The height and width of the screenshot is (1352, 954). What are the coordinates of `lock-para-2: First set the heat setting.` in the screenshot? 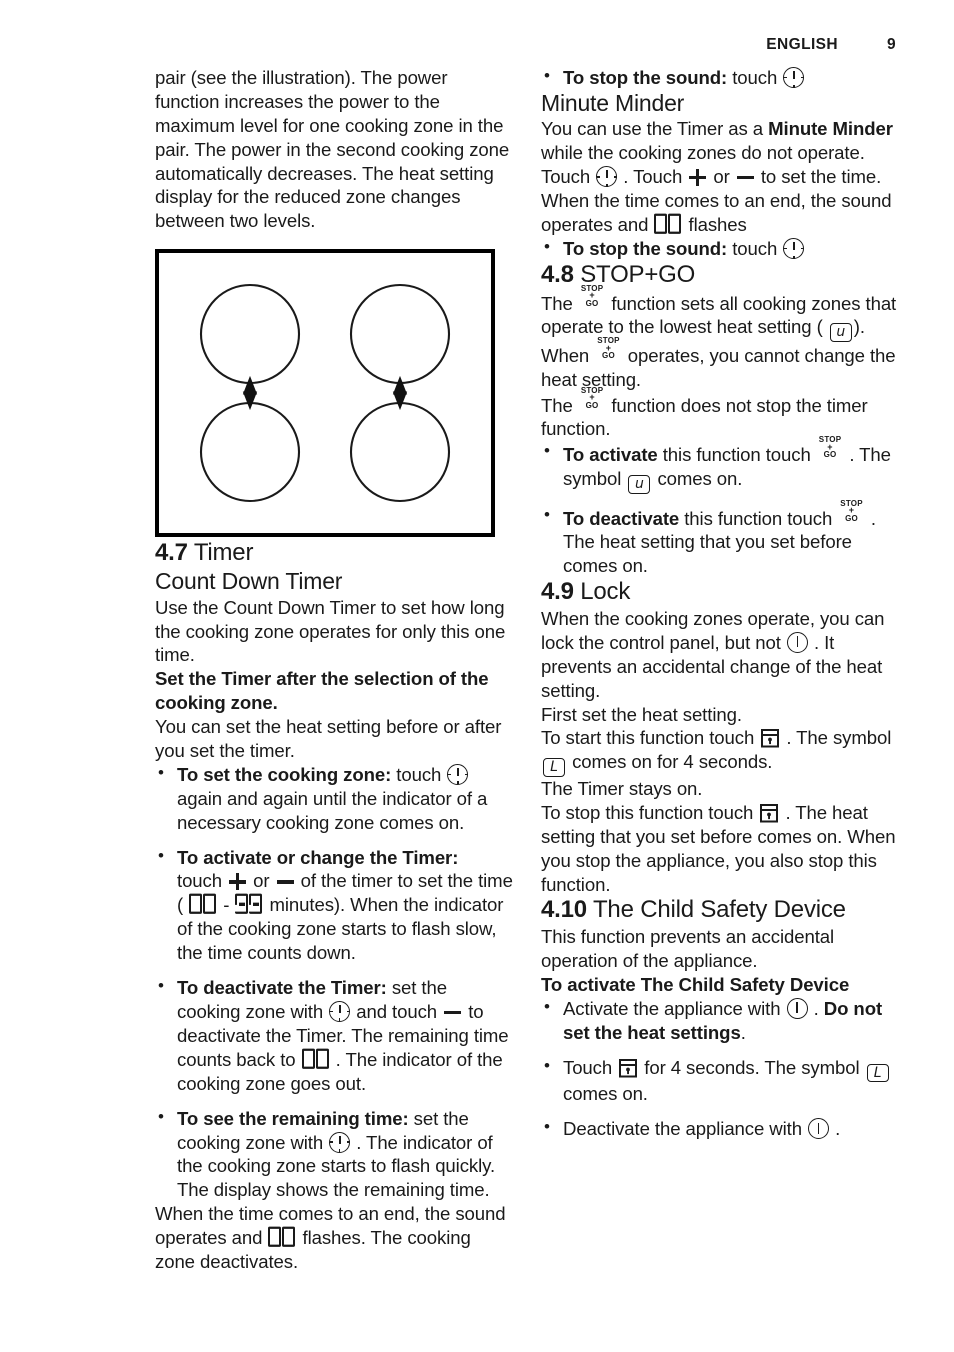 It's located at (641, 714).